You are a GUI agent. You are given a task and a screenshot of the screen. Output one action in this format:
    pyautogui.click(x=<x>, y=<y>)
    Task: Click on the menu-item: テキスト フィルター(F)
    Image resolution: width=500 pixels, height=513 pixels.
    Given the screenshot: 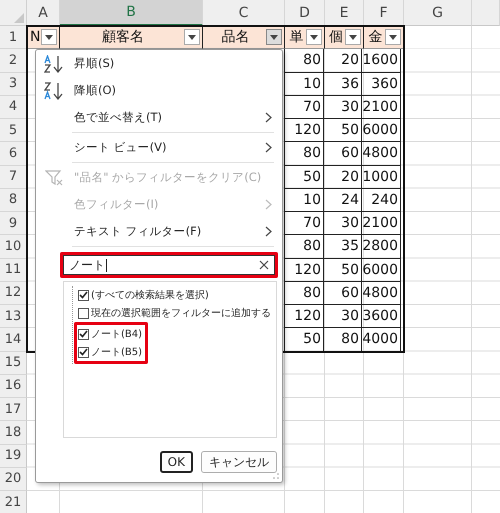 What is the action you would take?
    pyautogui.click(x=159, y=231)
    